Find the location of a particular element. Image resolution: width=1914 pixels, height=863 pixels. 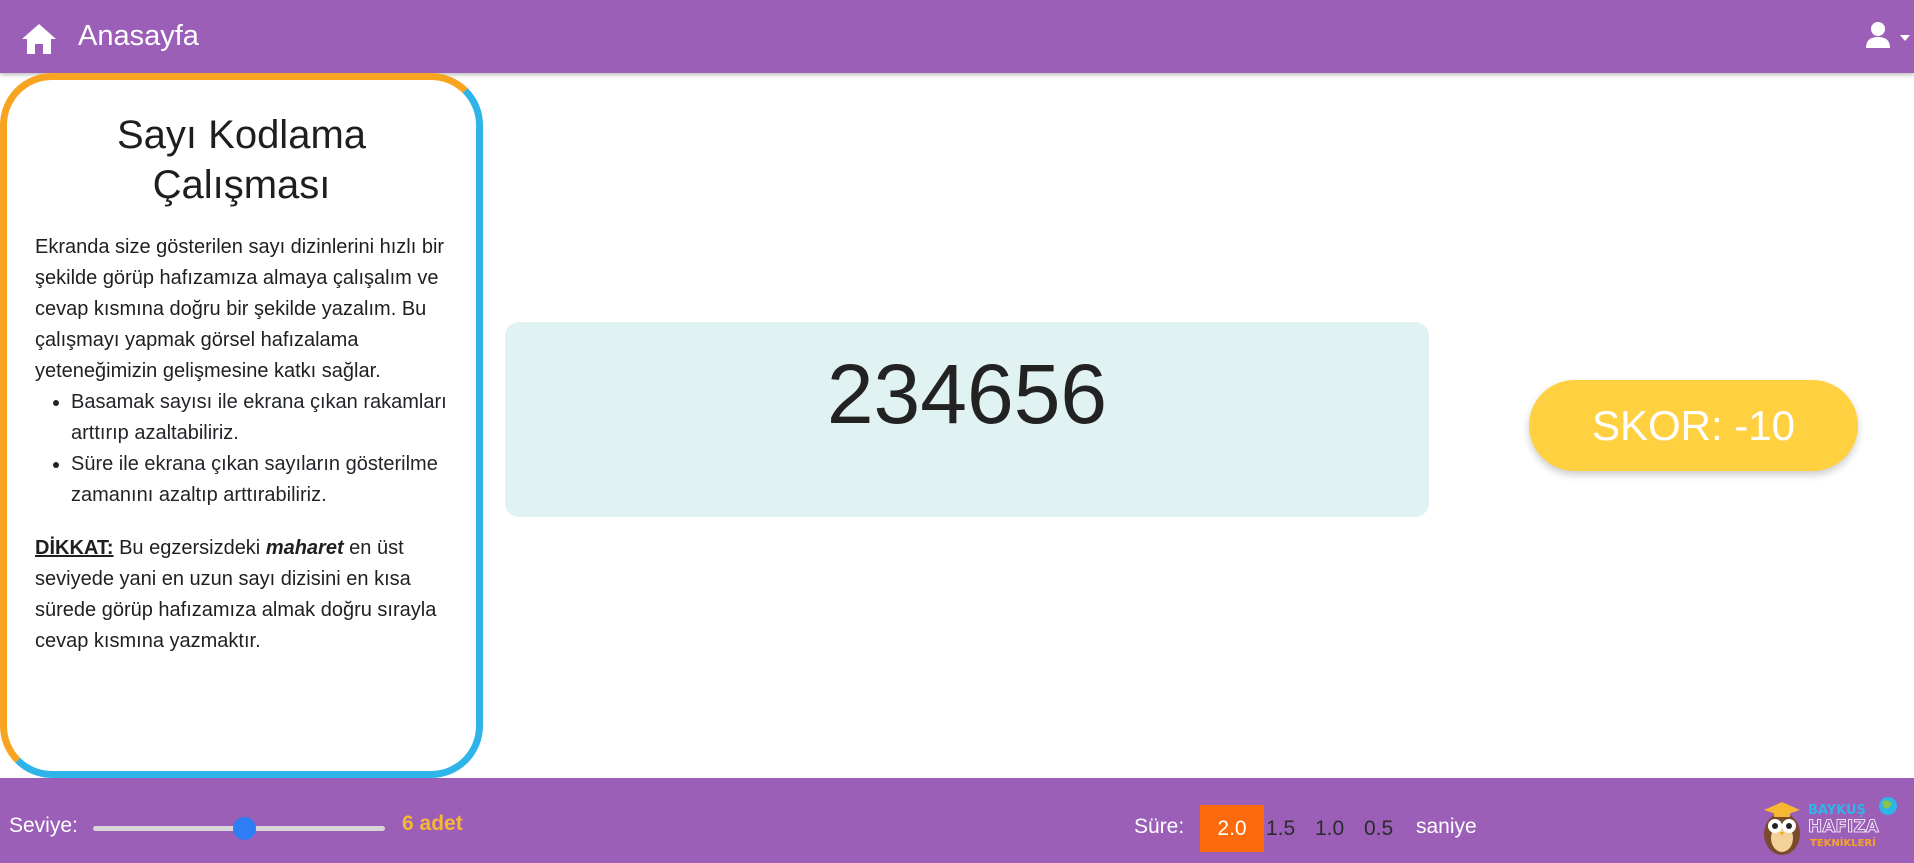

time-option-1-5: 1.5 is located at coordinates (1280, 828).